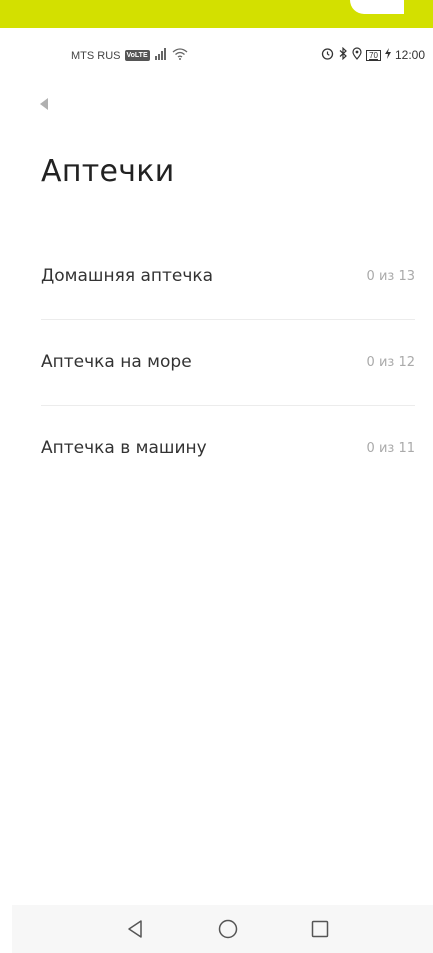  What do you see at coordinates (387, 55) in the screenshot?
I see `charging-icon` at bounding box center [387, 55].